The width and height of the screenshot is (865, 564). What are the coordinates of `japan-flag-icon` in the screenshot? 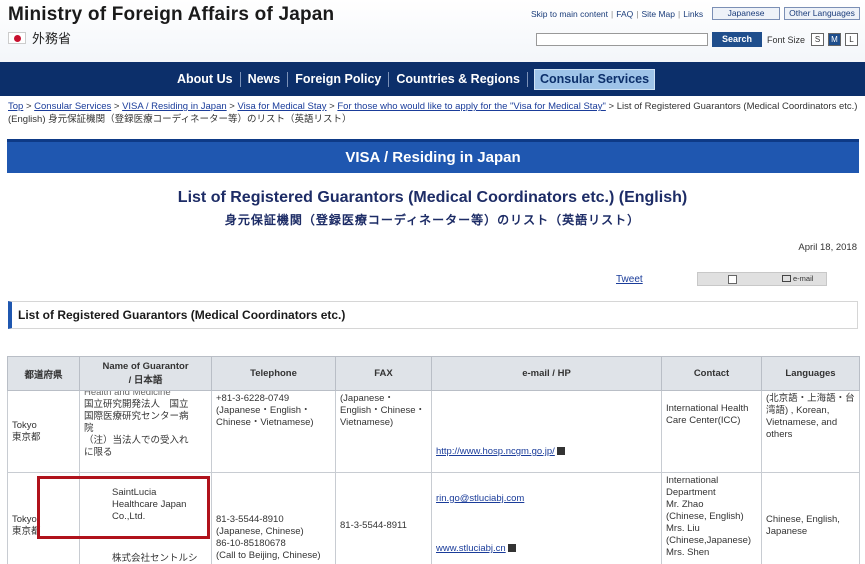 It's located at (17, 37).